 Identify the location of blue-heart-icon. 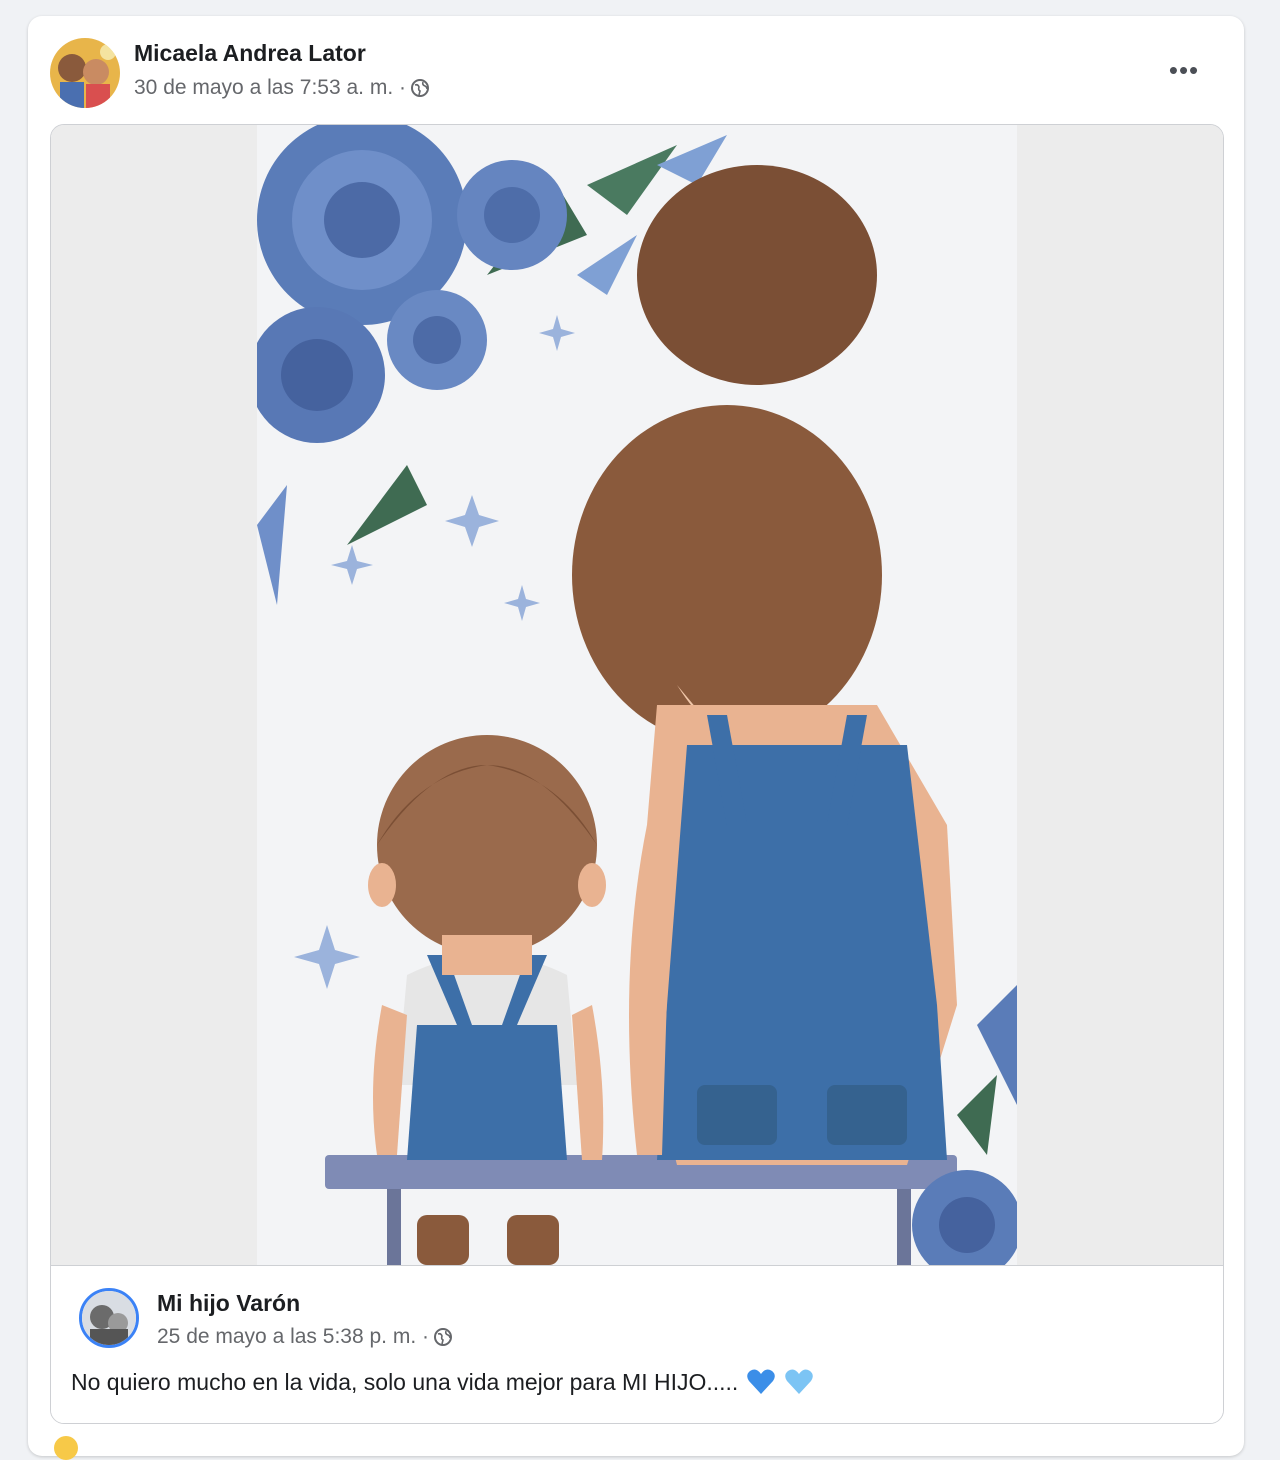
(761, 1382).